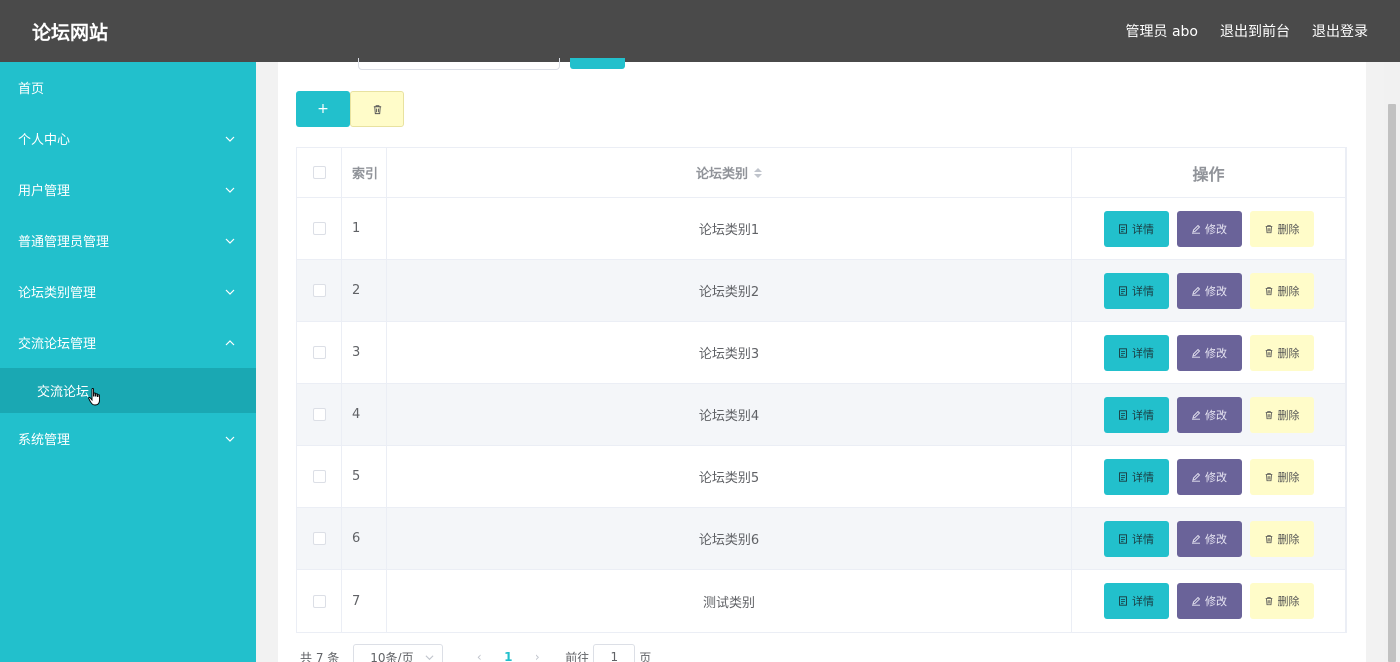 The height and width of the screenshot is (662, 1400). What do you see at coordinates (364, 601) in the screenshot?
I see `row-index: 7` at bounding box center [364, 601].